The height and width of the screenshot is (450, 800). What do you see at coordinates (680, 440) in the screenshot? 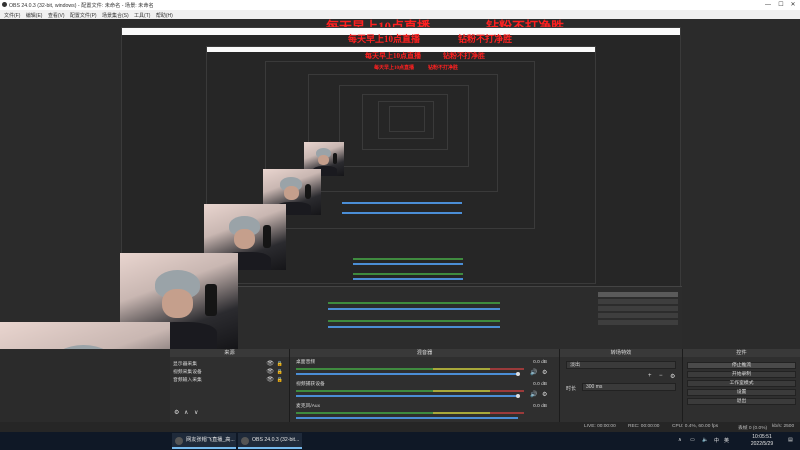
I see `tray-chevron-icon: ∧` at bounding box center [680, 440].